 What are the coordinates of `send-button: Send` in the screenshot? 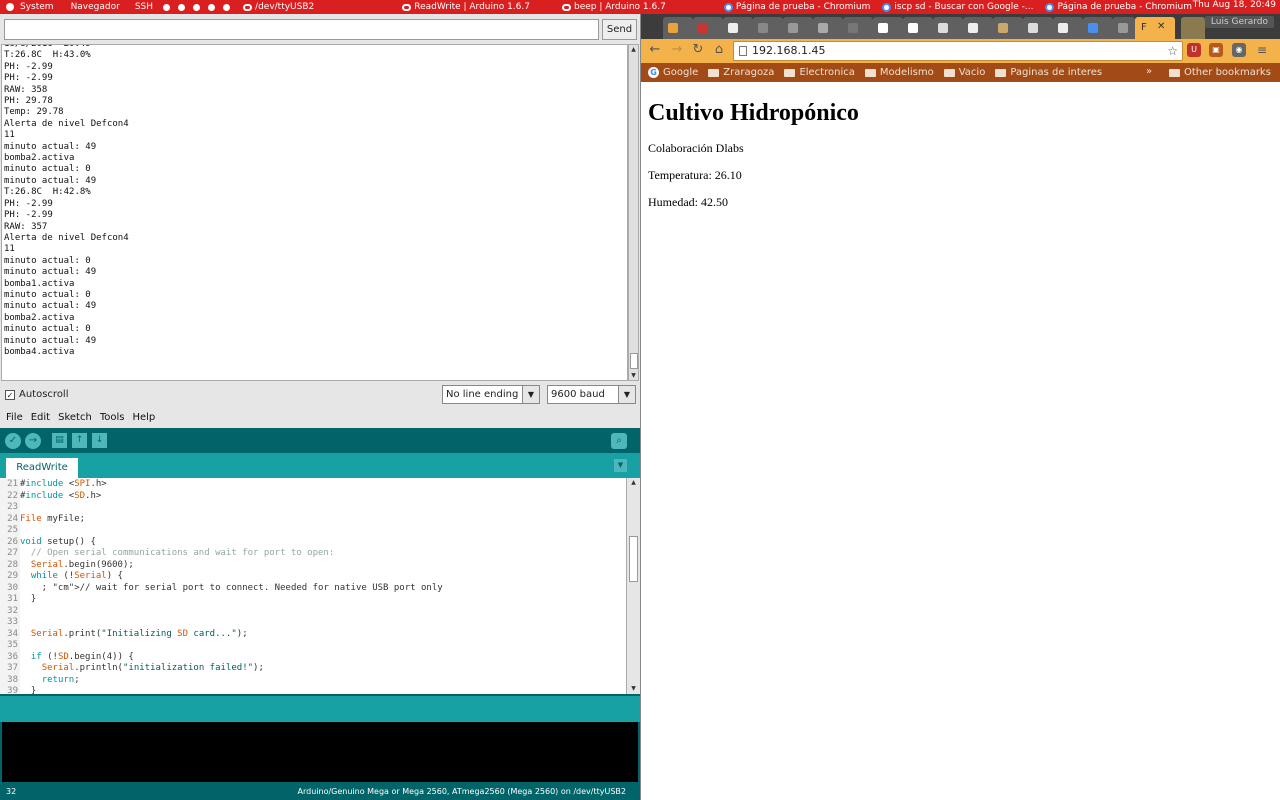 It's located at (619, 29).